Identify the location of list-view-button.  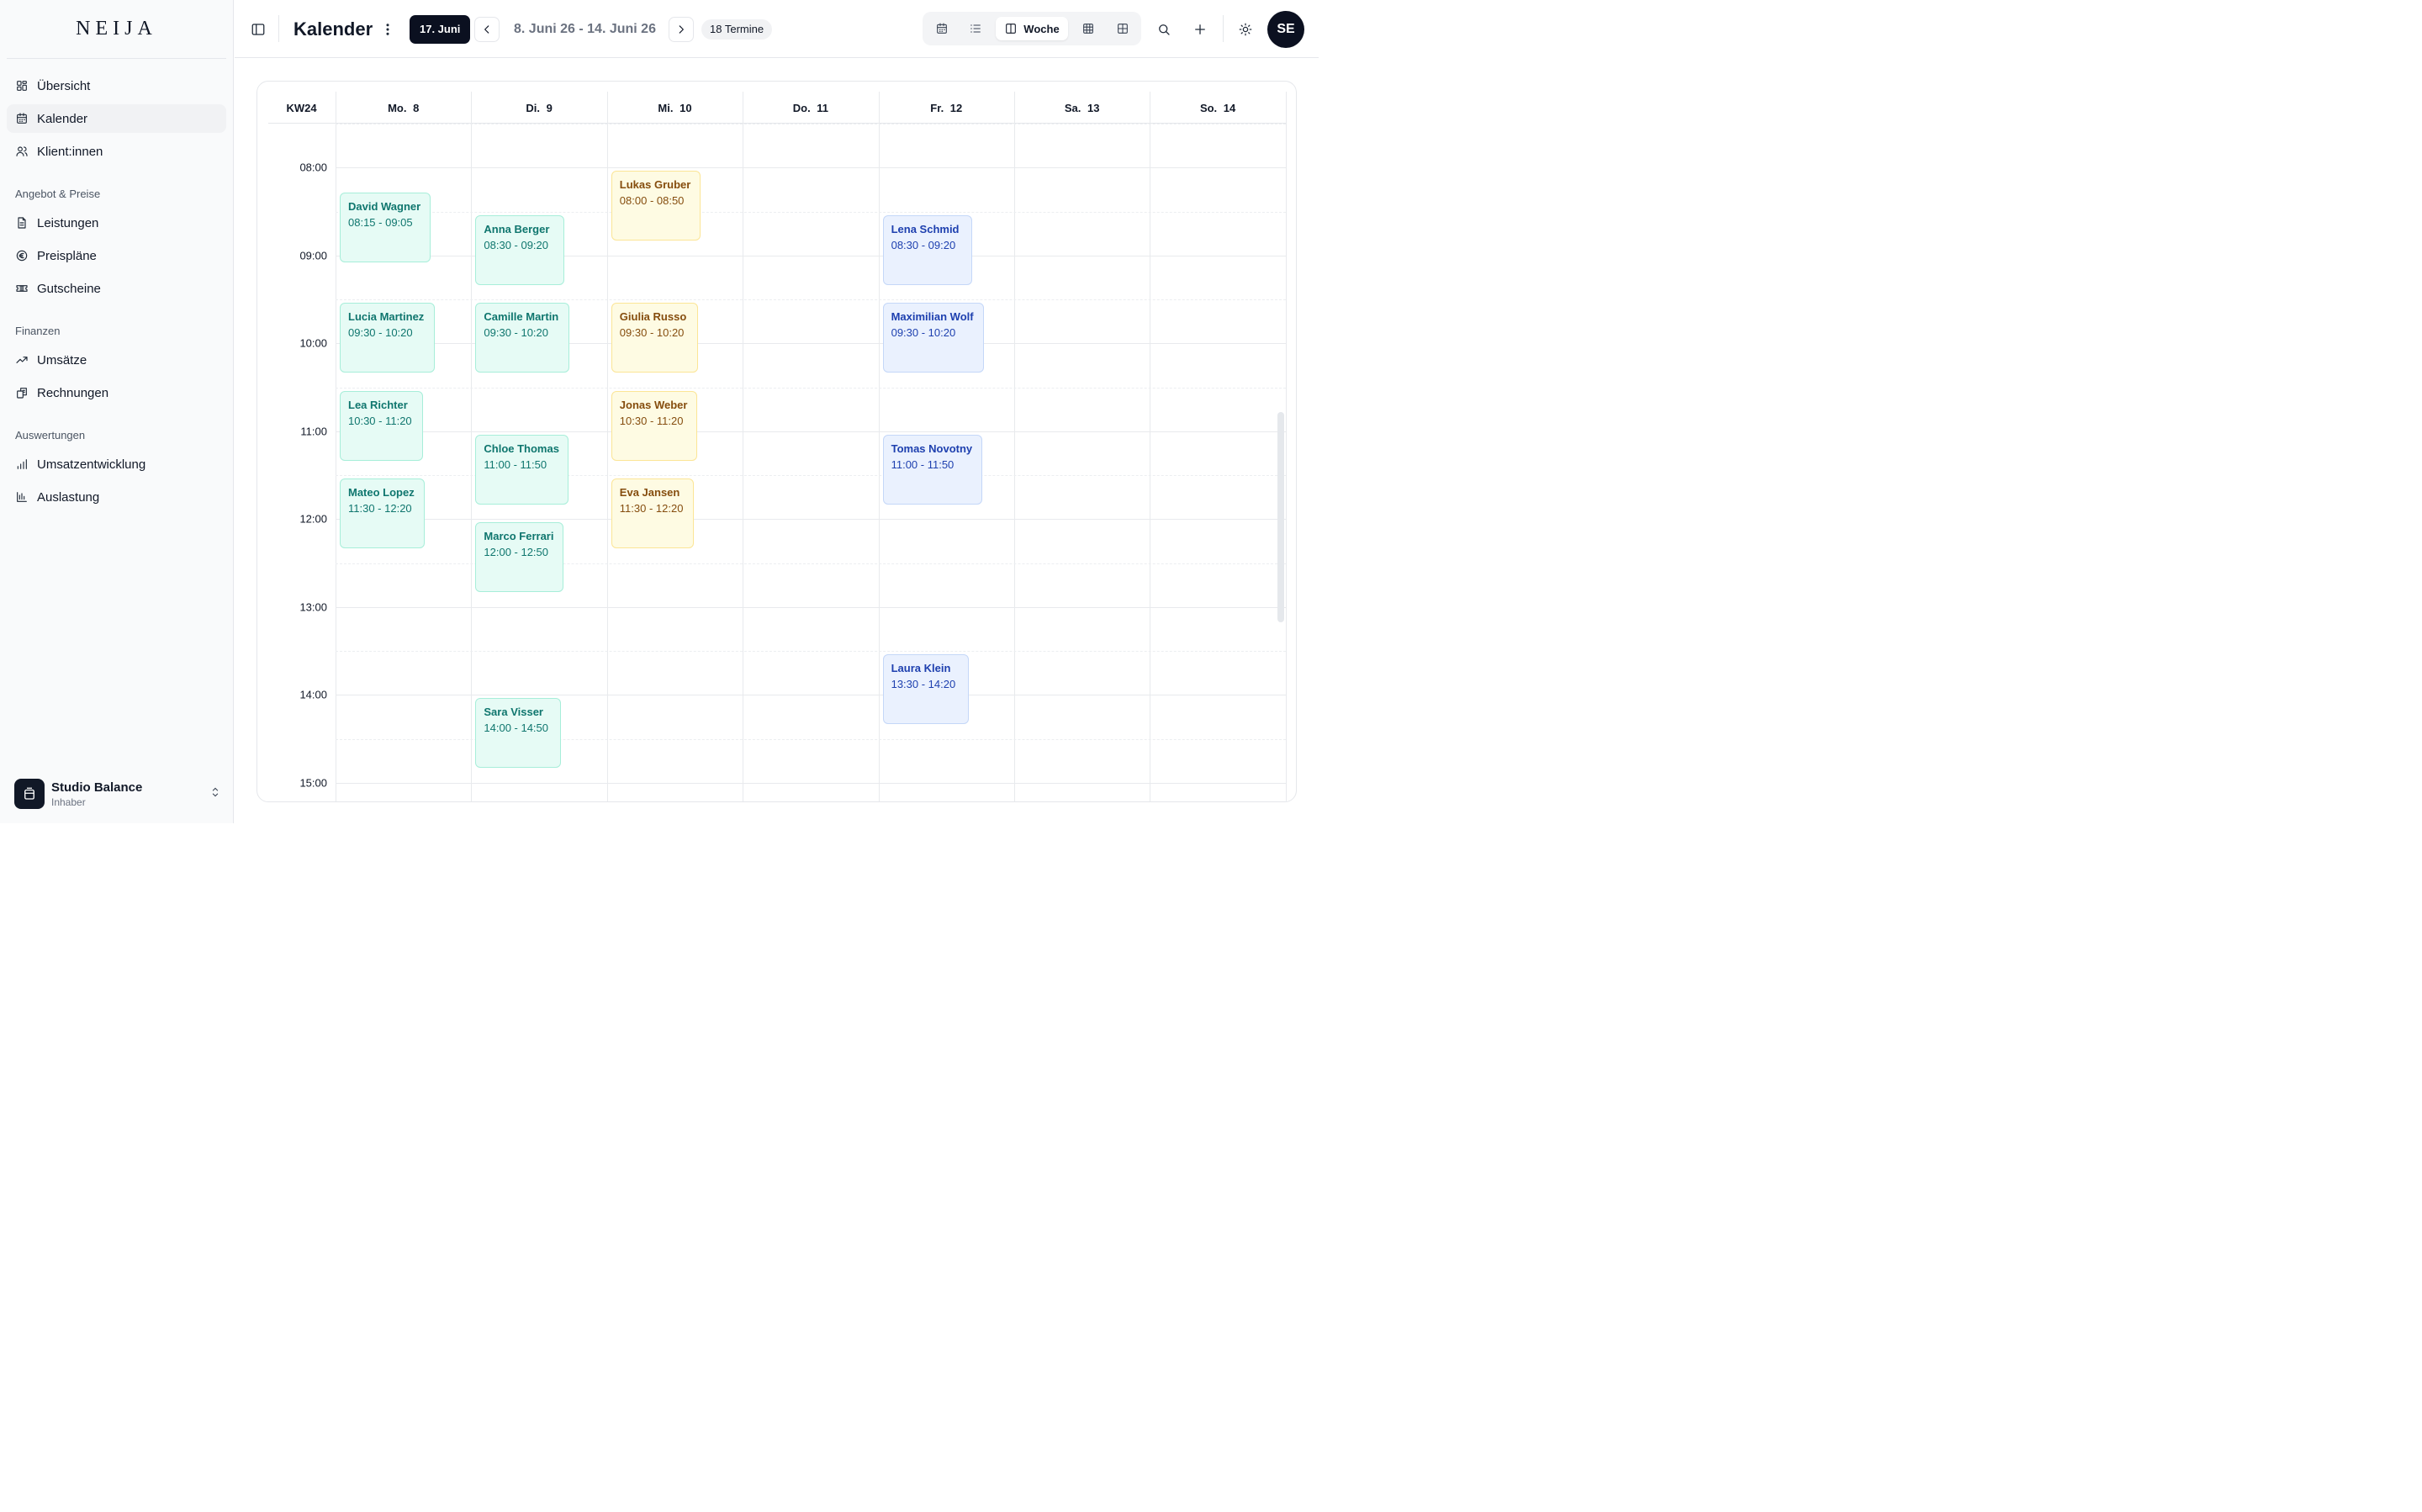
(975, 28).